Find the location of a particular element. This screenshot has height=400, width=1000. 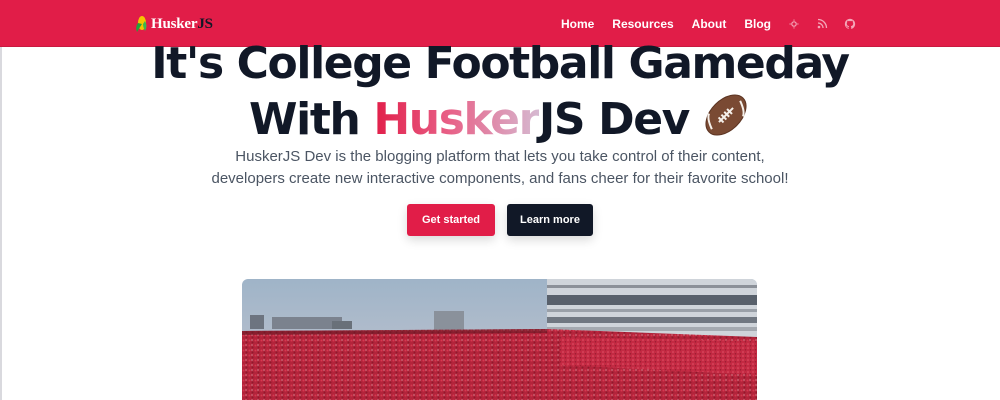

brand-name: HuskerJS is located at coordinates (182, 23).